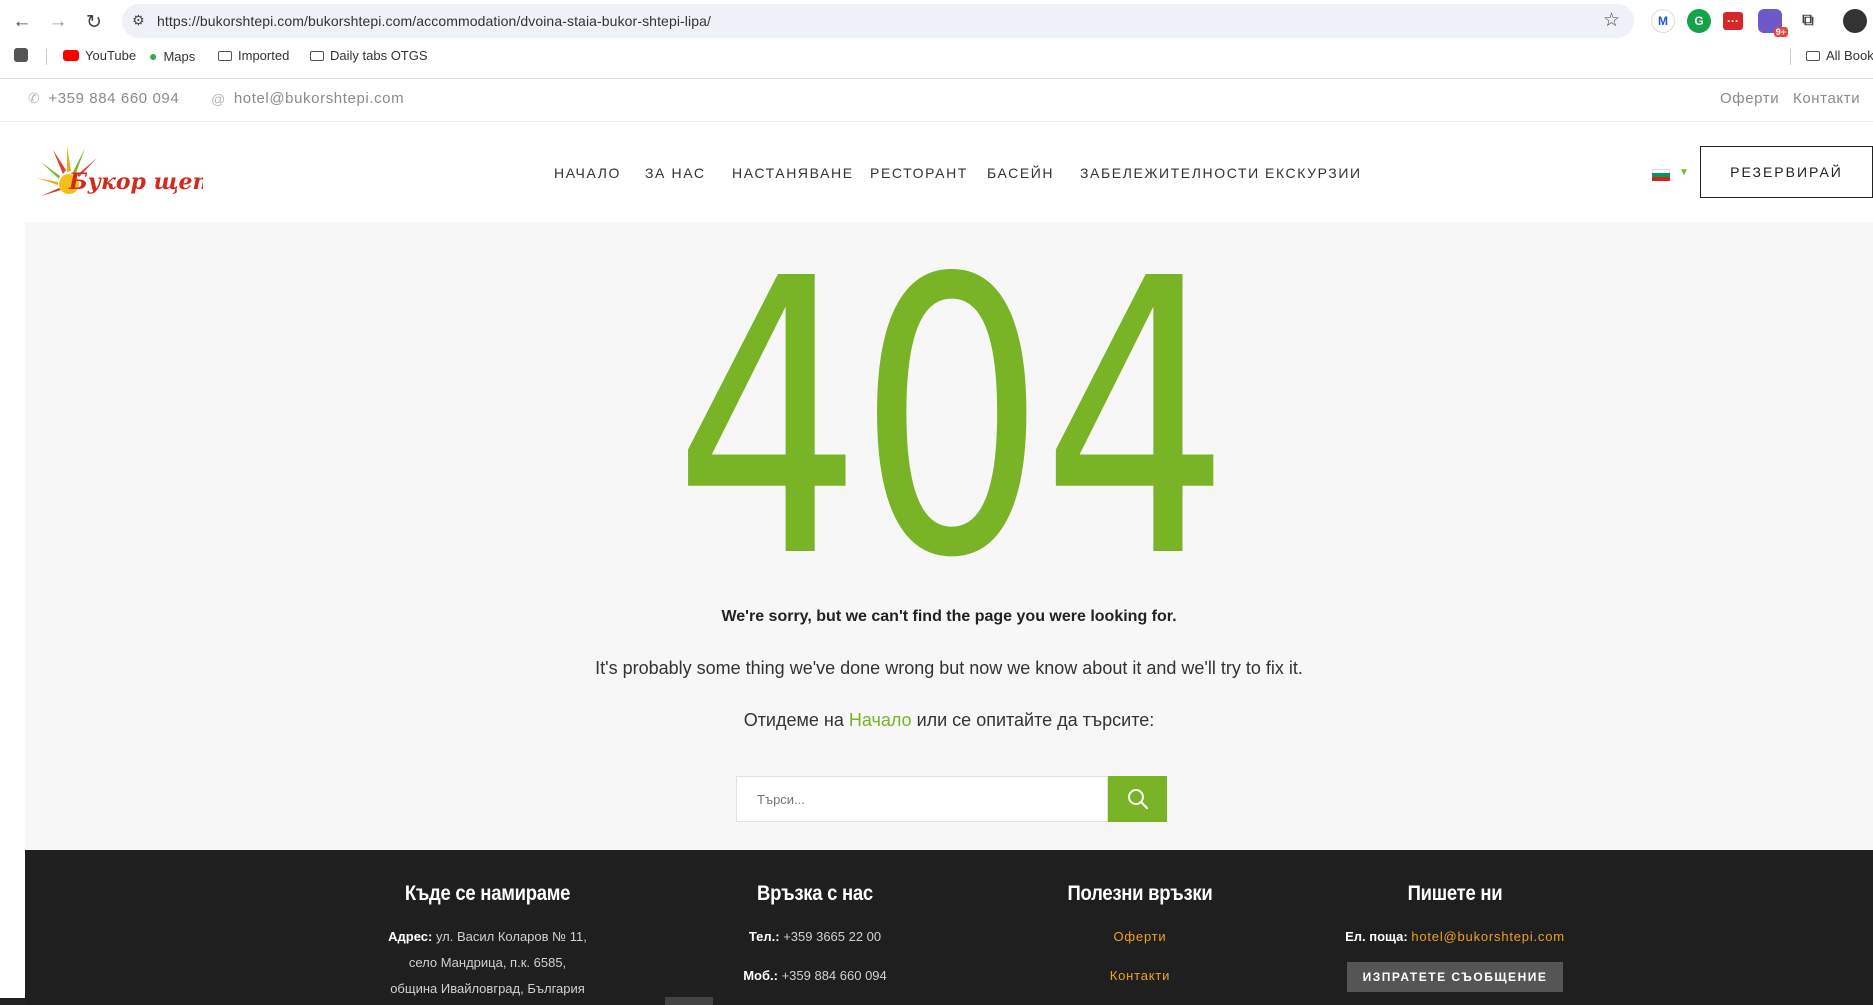 Image resolution: width=1873 pixels, height=1005 pixels. Describe the element at coordinates (1661, 175) in the screenshot. I see `bulgarian-flag-icon` at that location.